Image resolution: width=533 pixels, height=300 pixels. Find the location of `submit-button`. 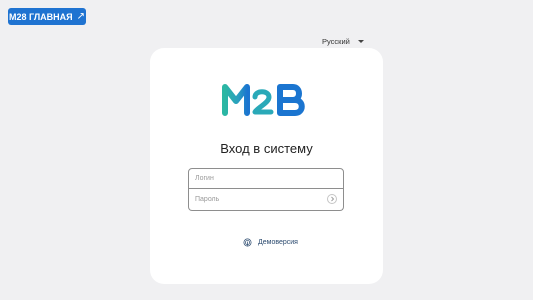

submit-button is located at coordinates (332, 199).